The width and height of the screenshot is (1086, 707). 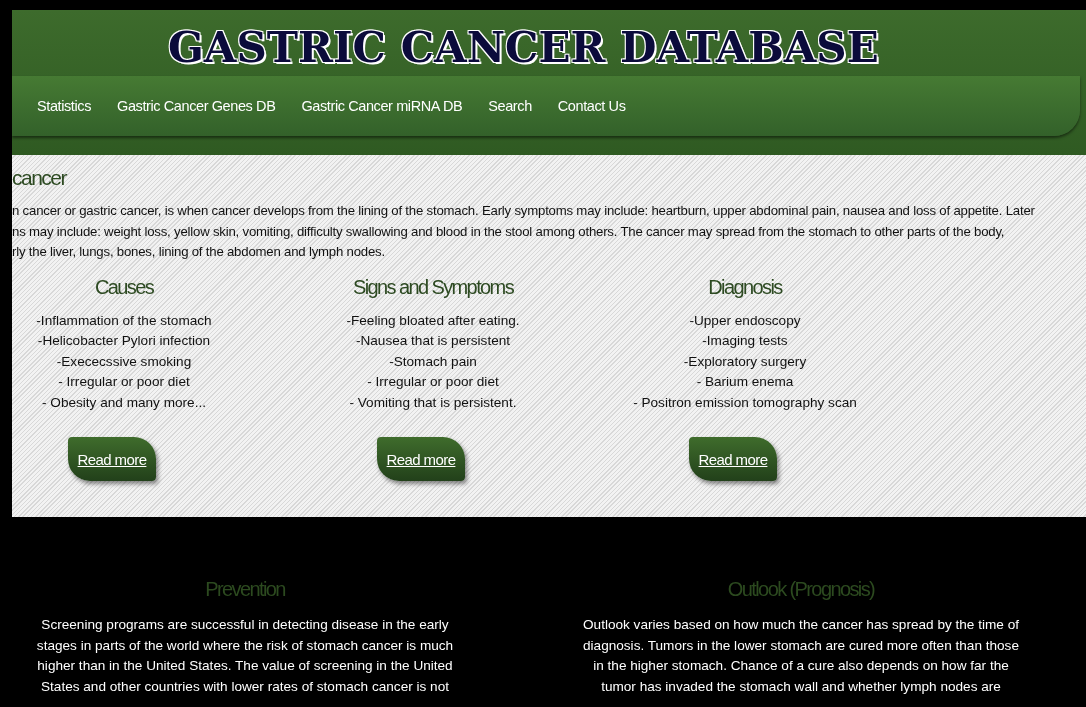 I want to click on list-item: -Feeling bloated after eating., so click(x=433, y=320).